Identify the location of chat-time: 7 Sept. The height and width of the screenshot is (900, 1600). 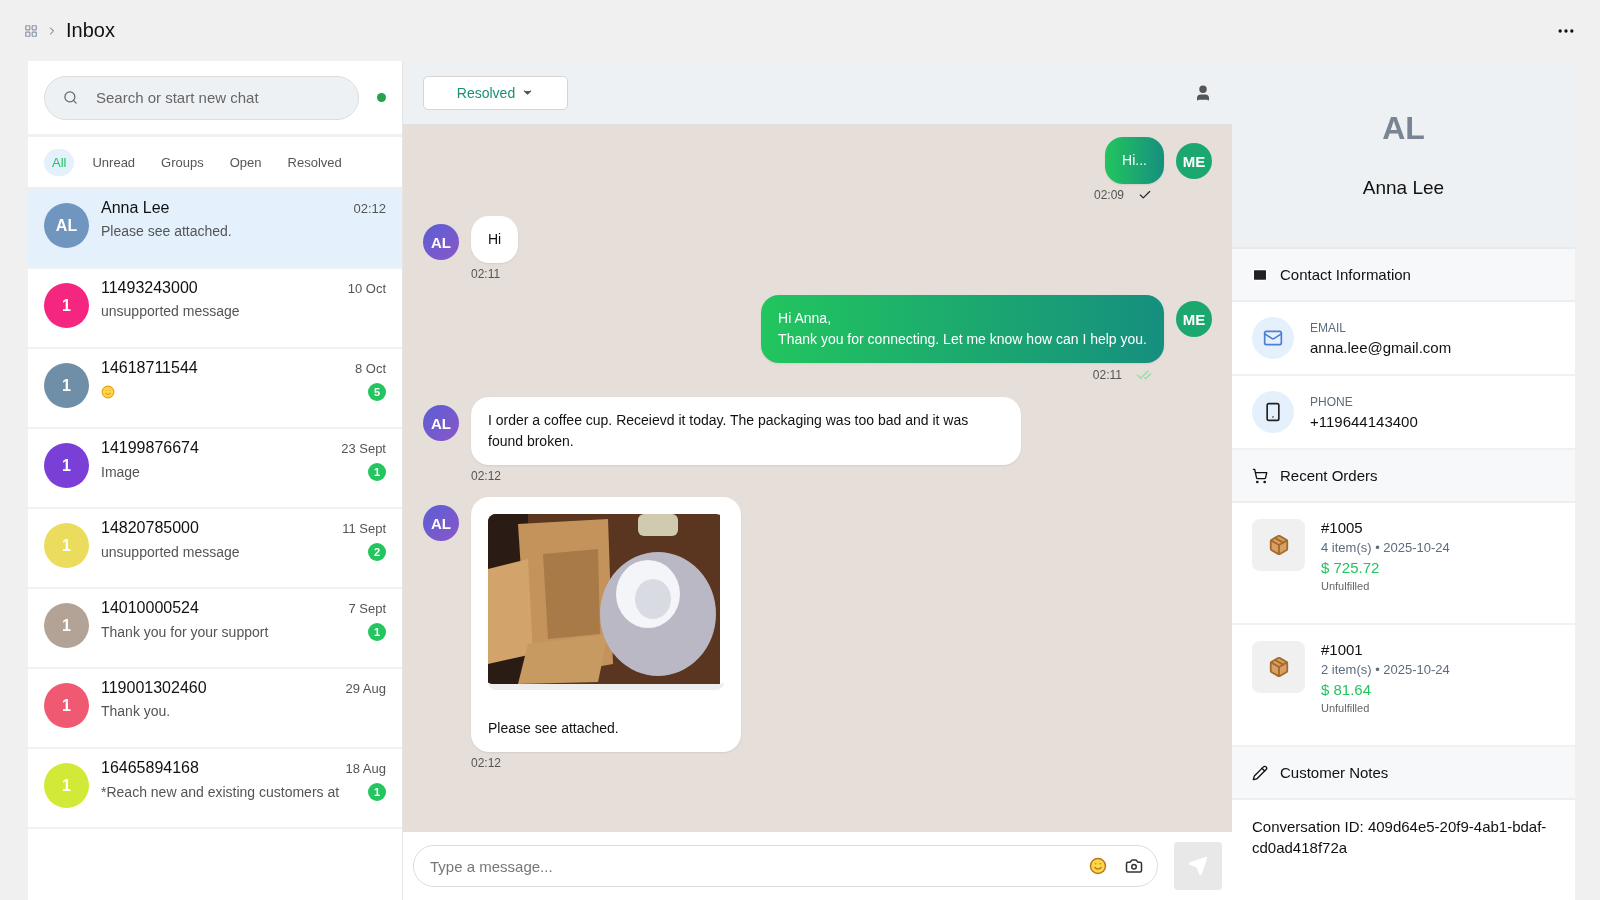
(367, 608).